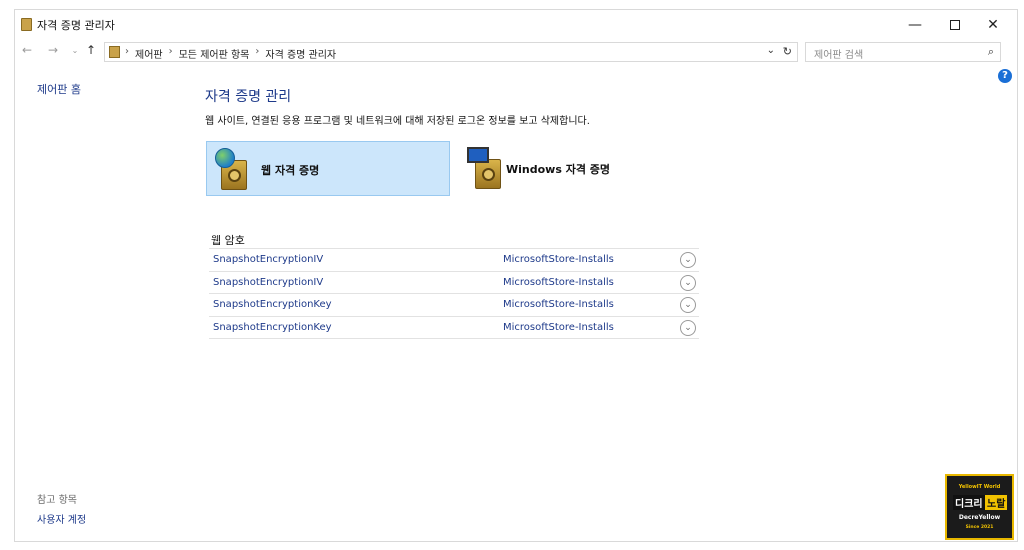 The width and height of the screenshot is (1024, 550). Describe the element at coordinates (771, 50) in the screenshot. I see `address-dropdown-icon: ⌄` at that location.